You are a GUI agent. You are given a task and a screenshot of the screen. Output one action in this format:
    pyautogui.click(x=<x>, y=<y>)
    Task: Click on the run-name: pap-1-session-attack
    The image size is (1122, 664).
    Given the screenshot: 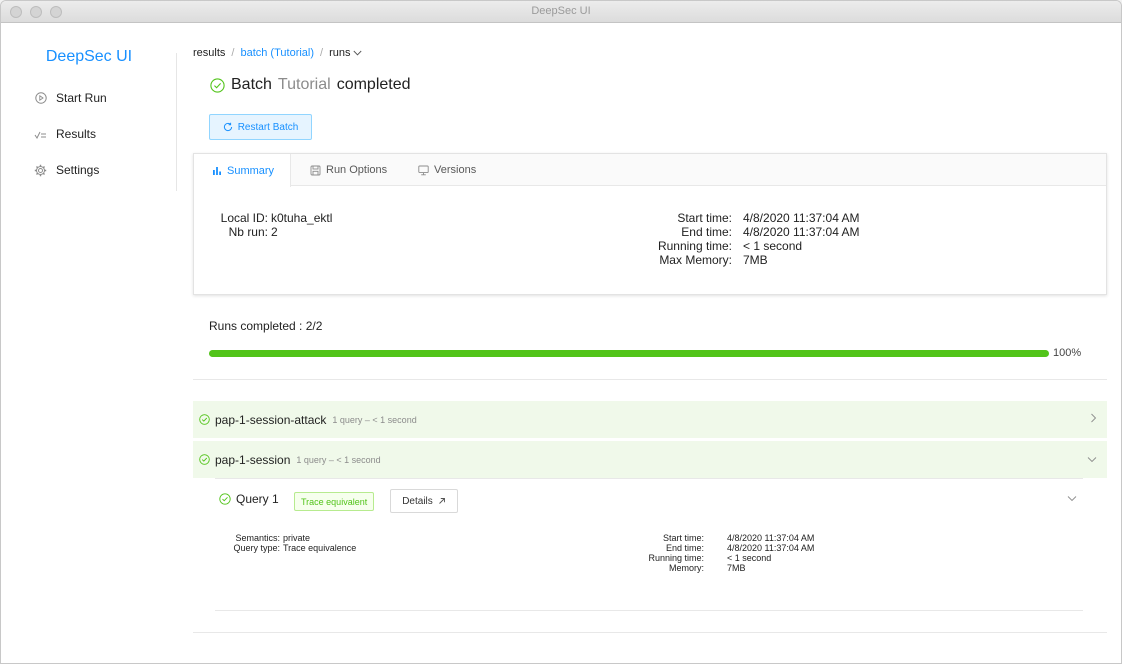 What is the action you would take?
    pyautogui.click(x=271, y=419)
    